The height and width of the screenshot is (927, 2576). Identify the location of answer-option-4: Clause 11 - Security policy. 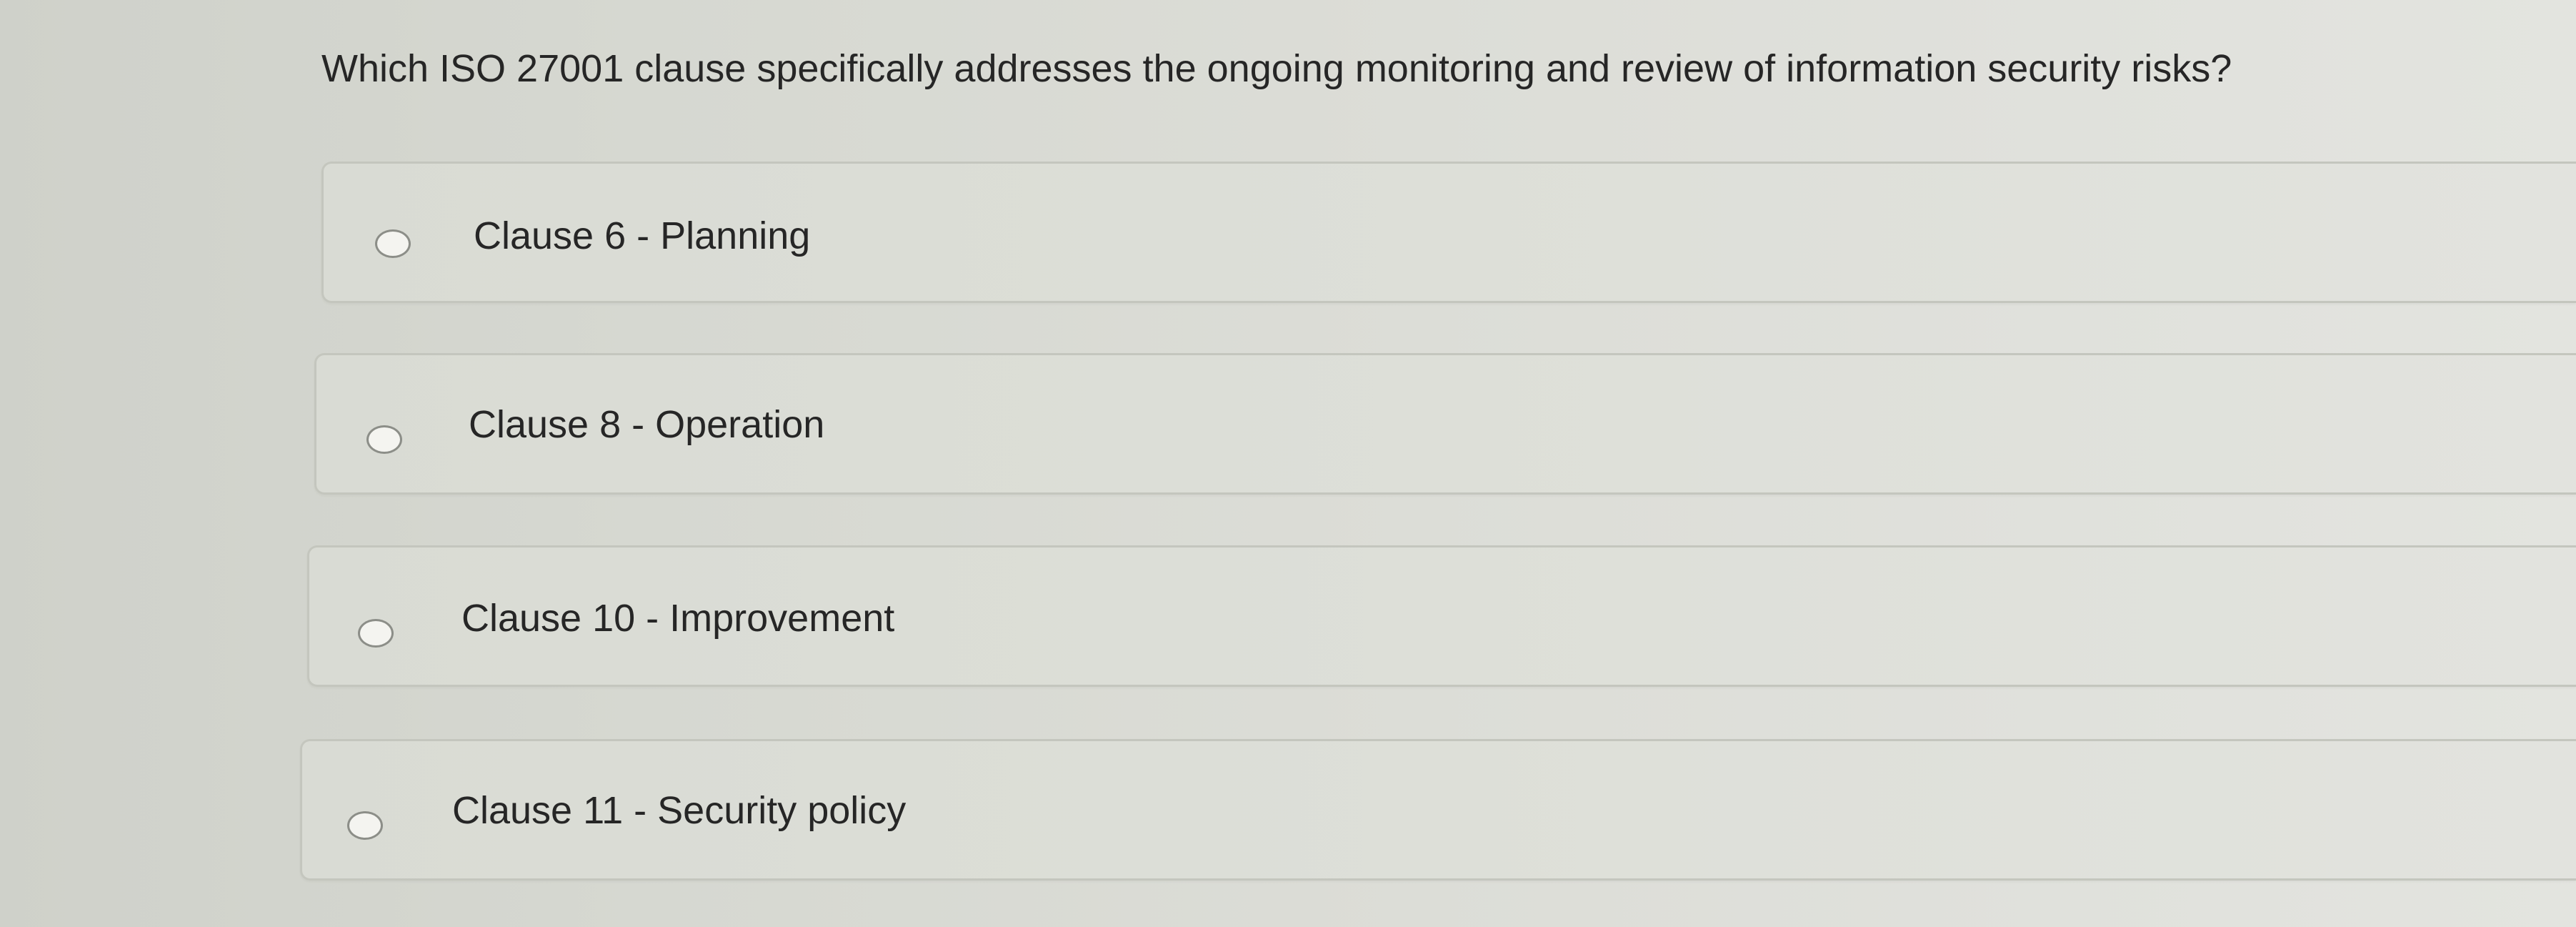
(1438, 810).